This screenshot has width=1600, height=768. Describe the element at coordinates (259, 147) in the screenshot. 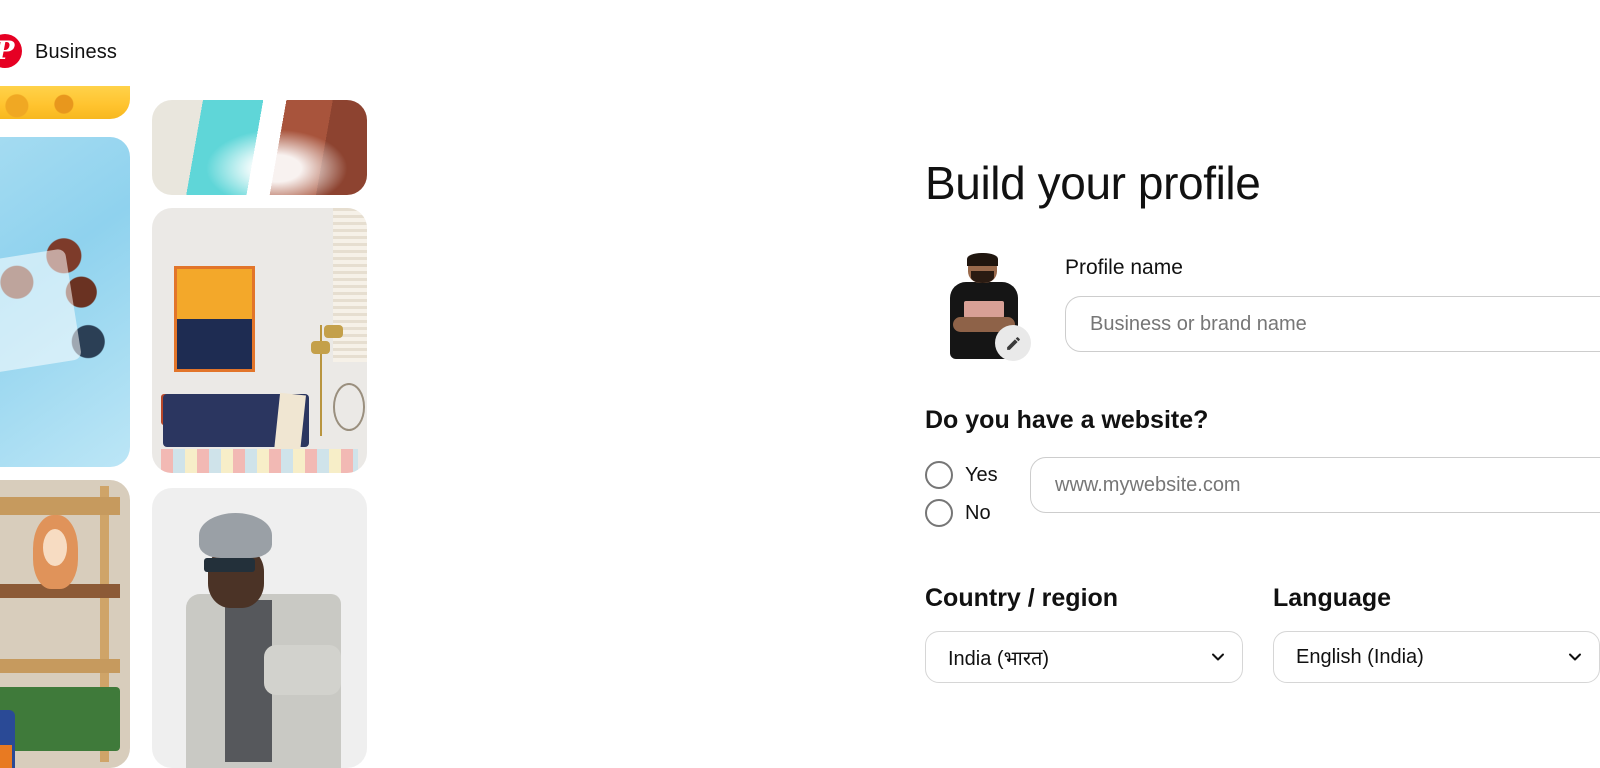

I see `waterfall-image` at that location.